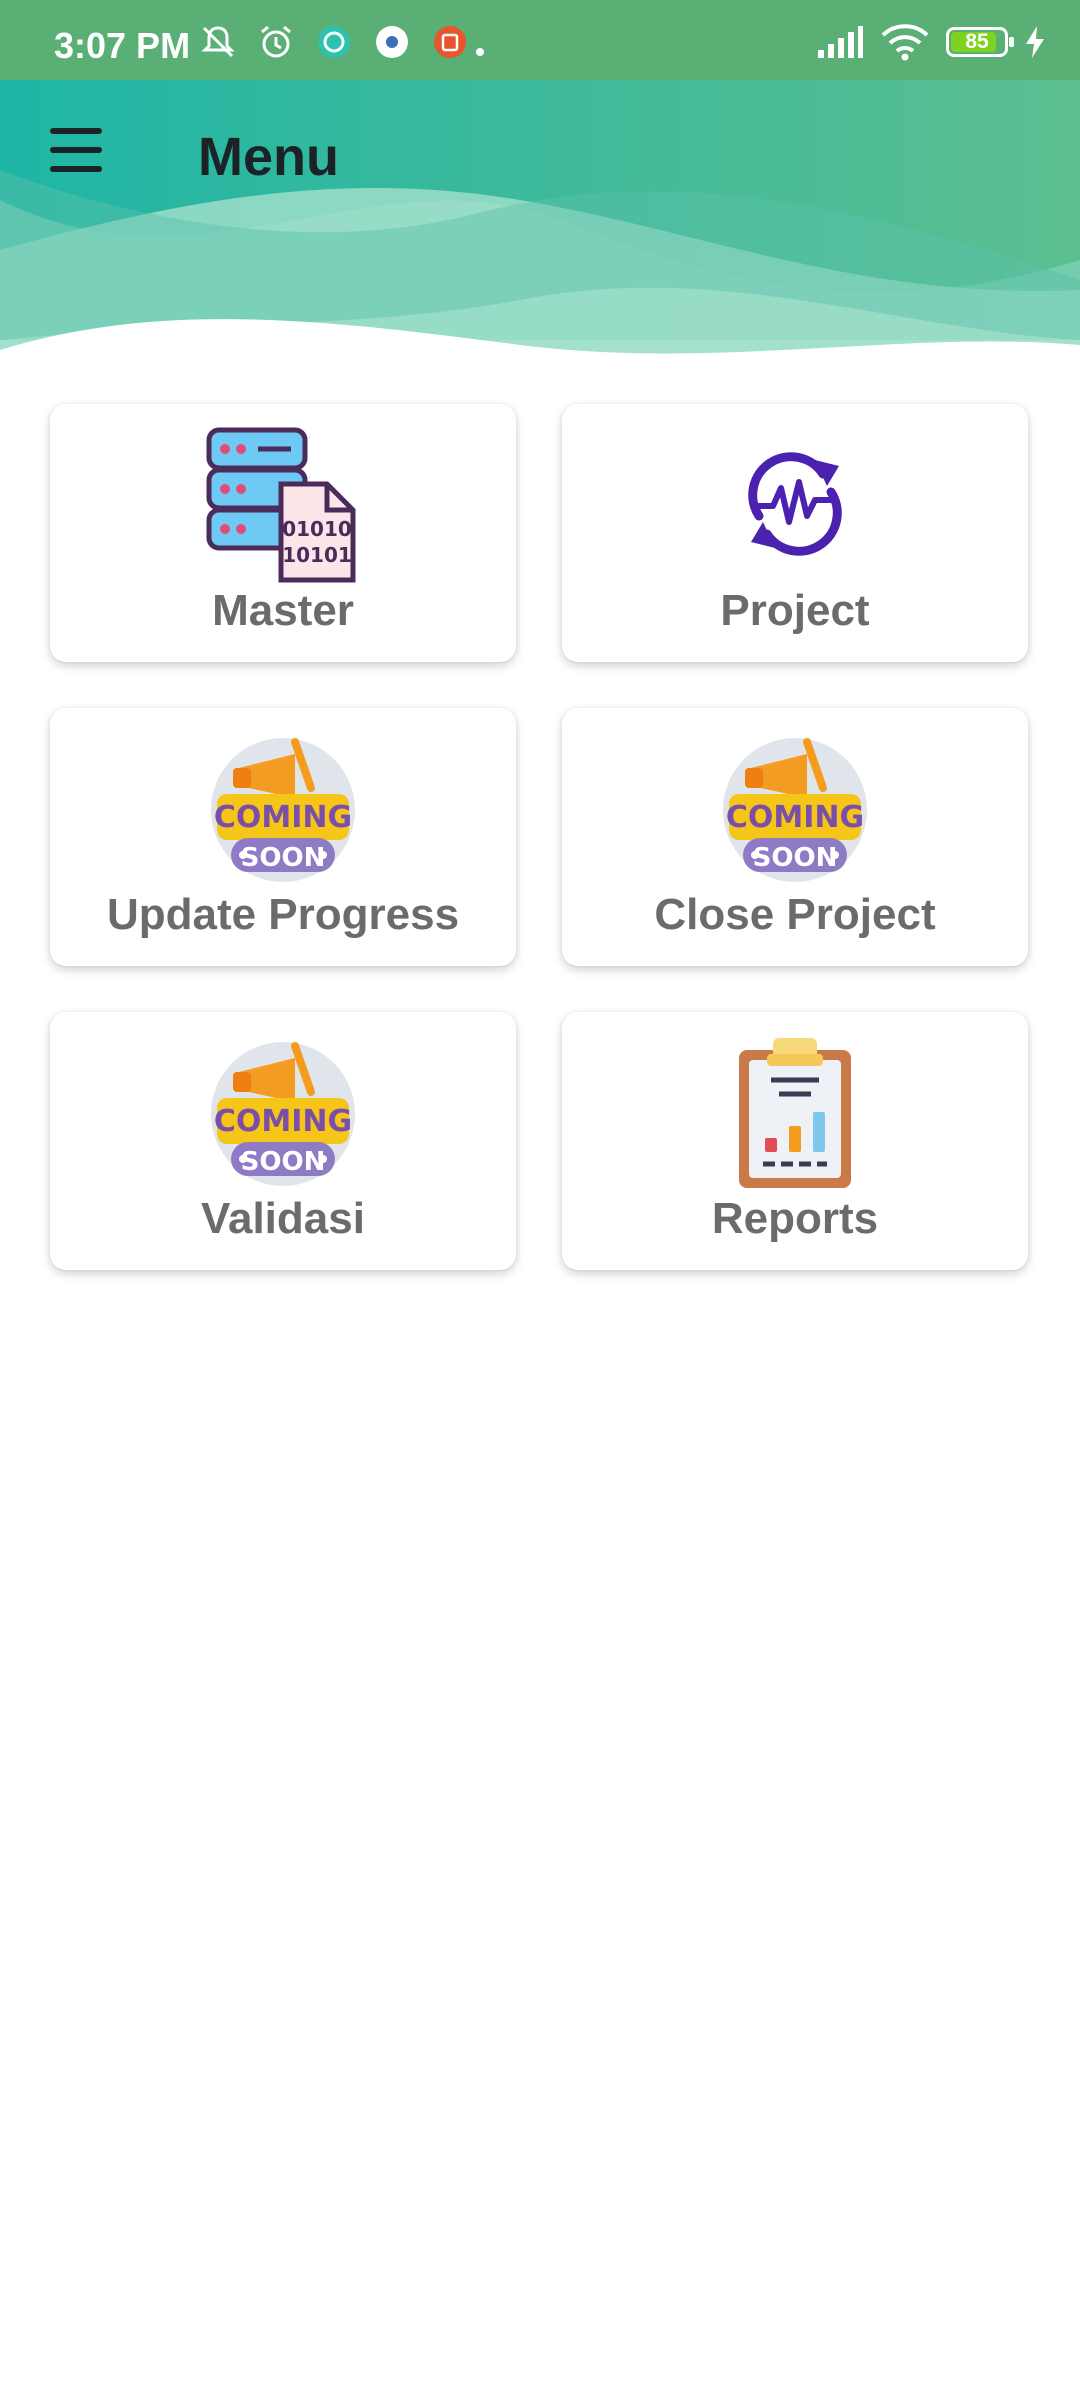 The image size is (1080, 2400). Describe the element at coordinates (905, 42) in the screenshot. I see `wifi-icon` at that location.